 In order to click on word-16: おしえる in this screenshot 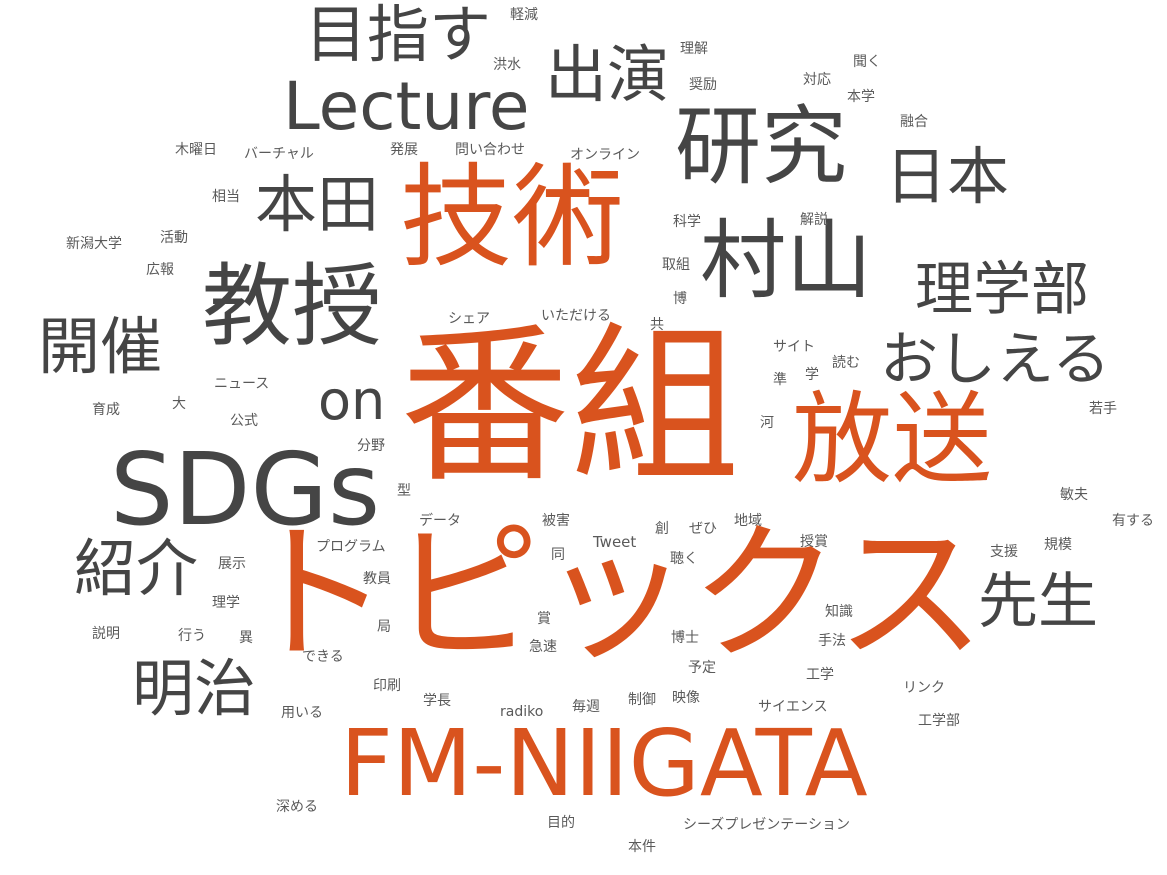, I will do `click(995, 359)`.